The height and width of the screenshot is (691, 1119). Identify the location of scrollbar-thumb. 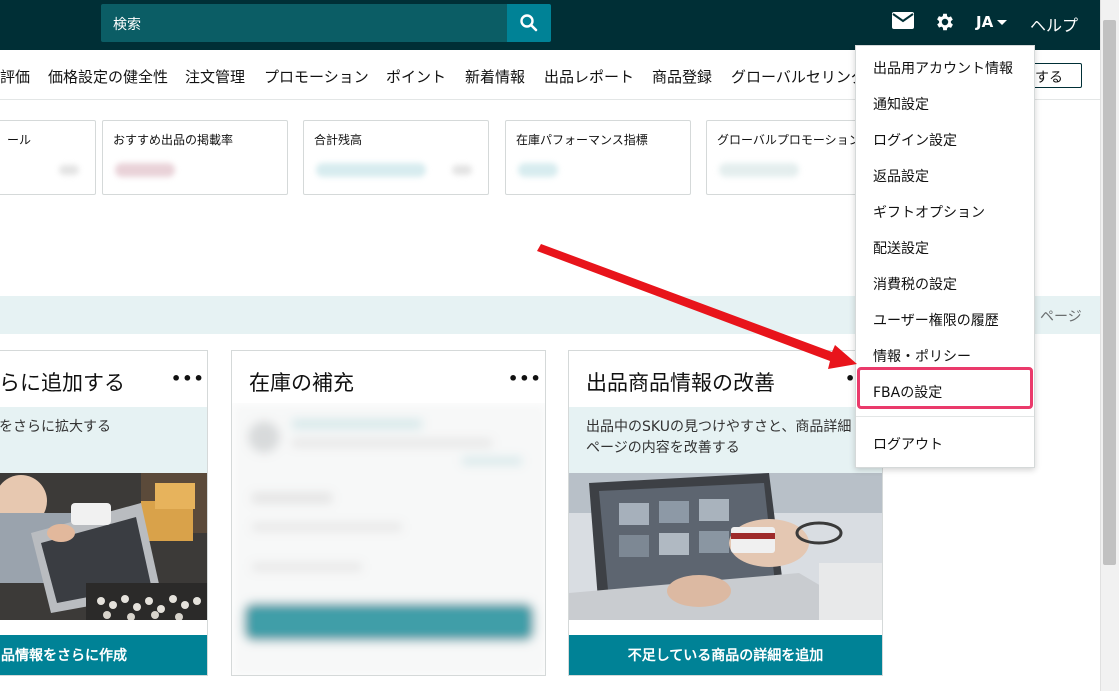
(1109, 292).